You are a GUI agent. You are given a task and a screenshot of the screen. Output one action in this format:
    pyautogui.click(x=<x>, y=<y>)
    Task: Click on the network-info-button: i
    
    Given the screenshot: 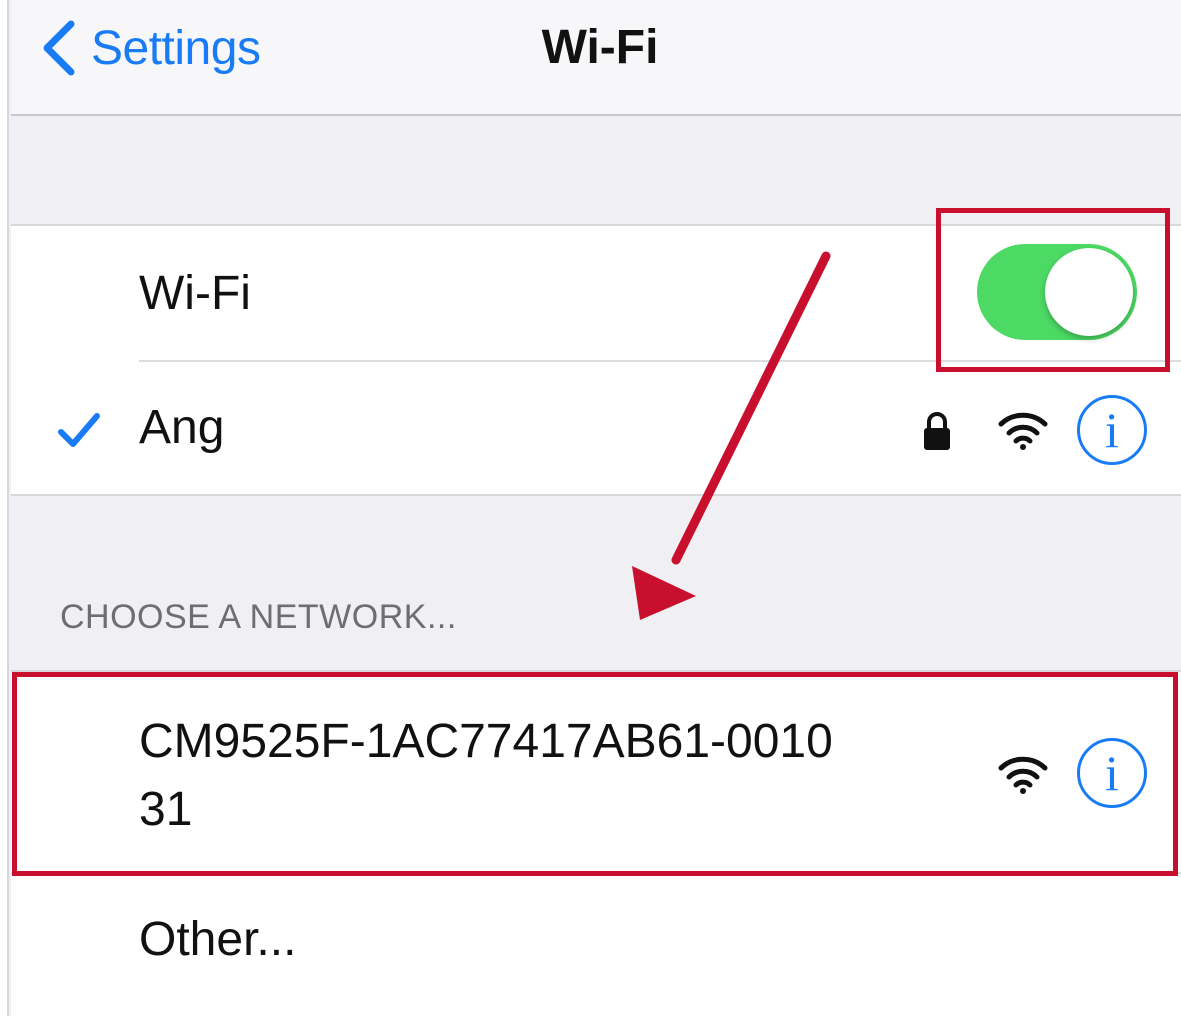 What is the action you would take?
    pyautogui.click(x=1112, y=430)
    